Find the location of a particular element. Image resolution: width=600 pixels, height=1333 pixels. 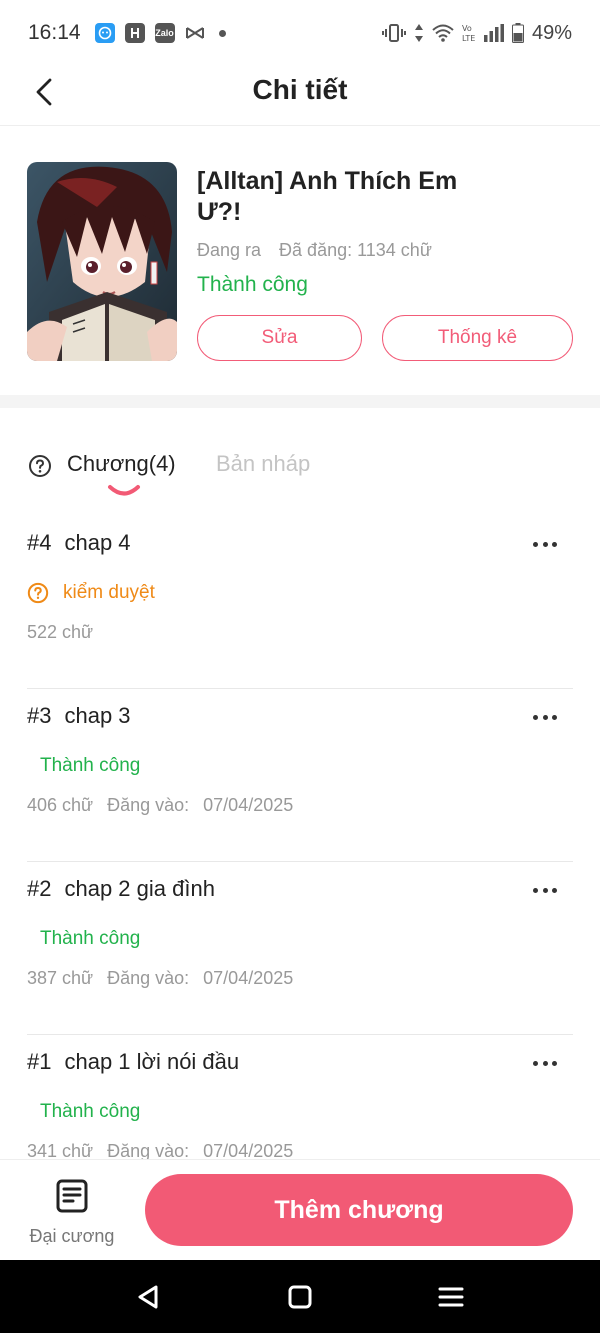

tab-drafts: Bản nháp is located at coordinates (263, 464).